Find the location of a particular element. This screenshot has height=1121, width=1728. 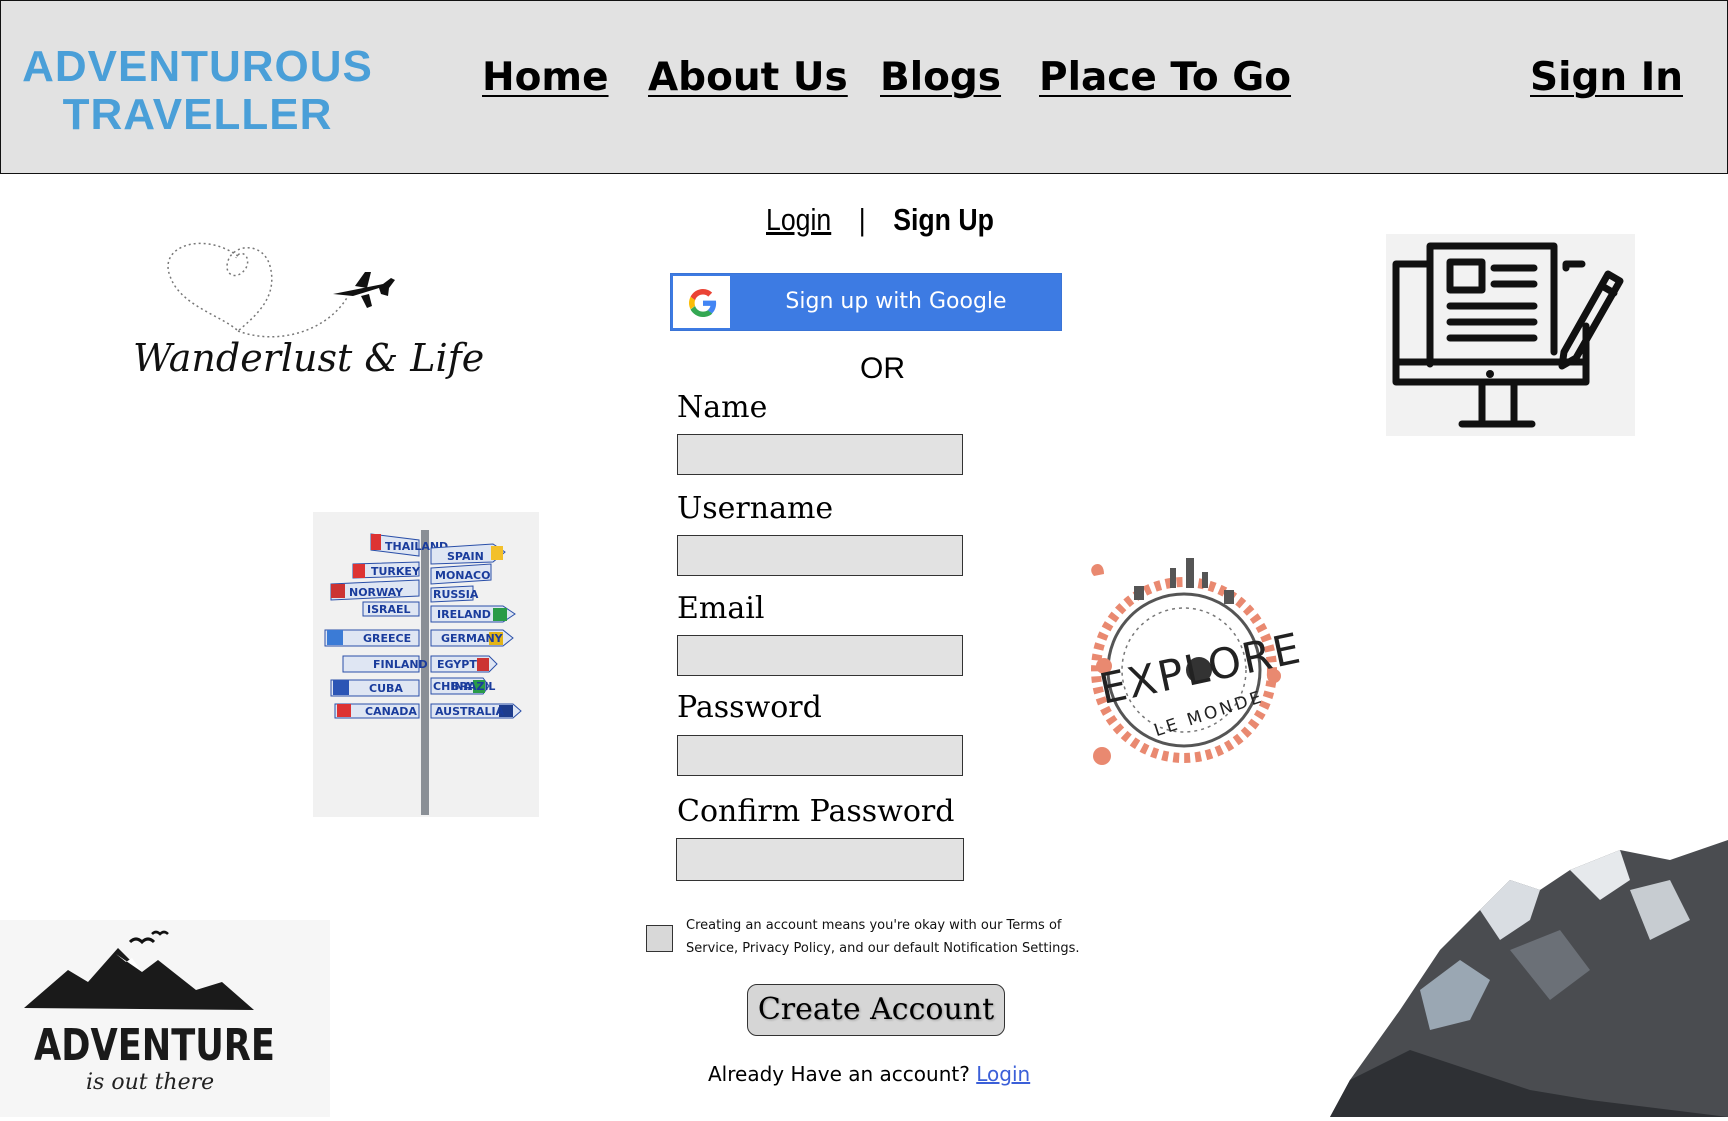

name-input is located at coordinates (820, 454).